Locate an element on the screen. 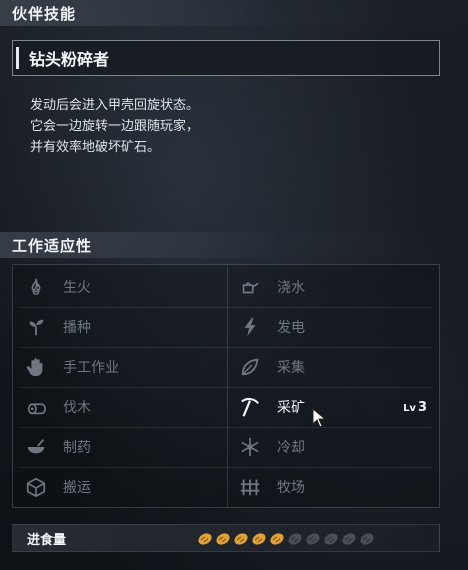  skill-name: 钻头粉碎者 is located at coordinates (69, 59).